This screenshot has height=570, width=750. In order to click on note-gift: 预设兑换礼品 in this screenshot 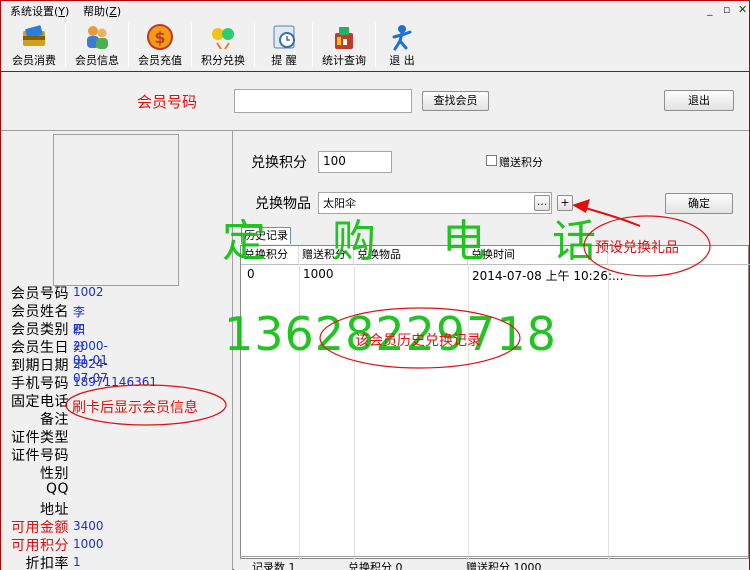, I will do `click(637, 248)`.